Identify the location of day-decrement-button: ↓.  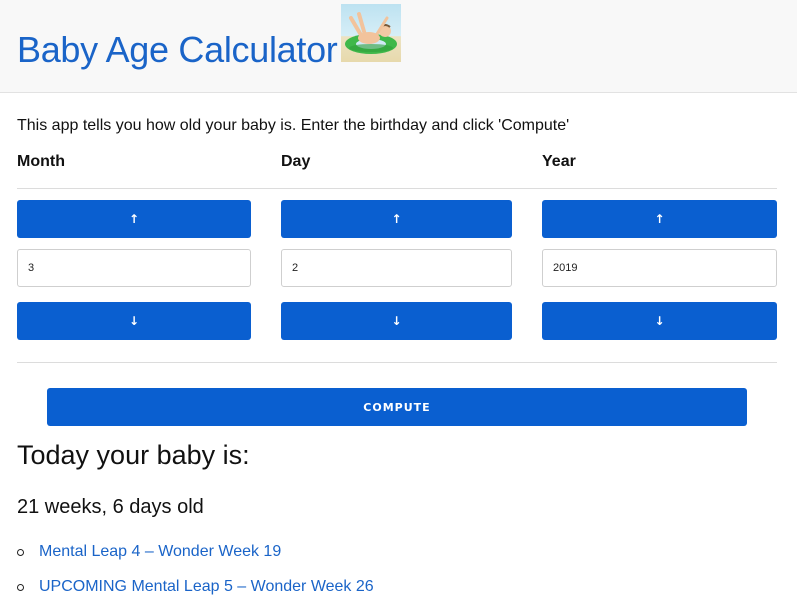
(396, 321).